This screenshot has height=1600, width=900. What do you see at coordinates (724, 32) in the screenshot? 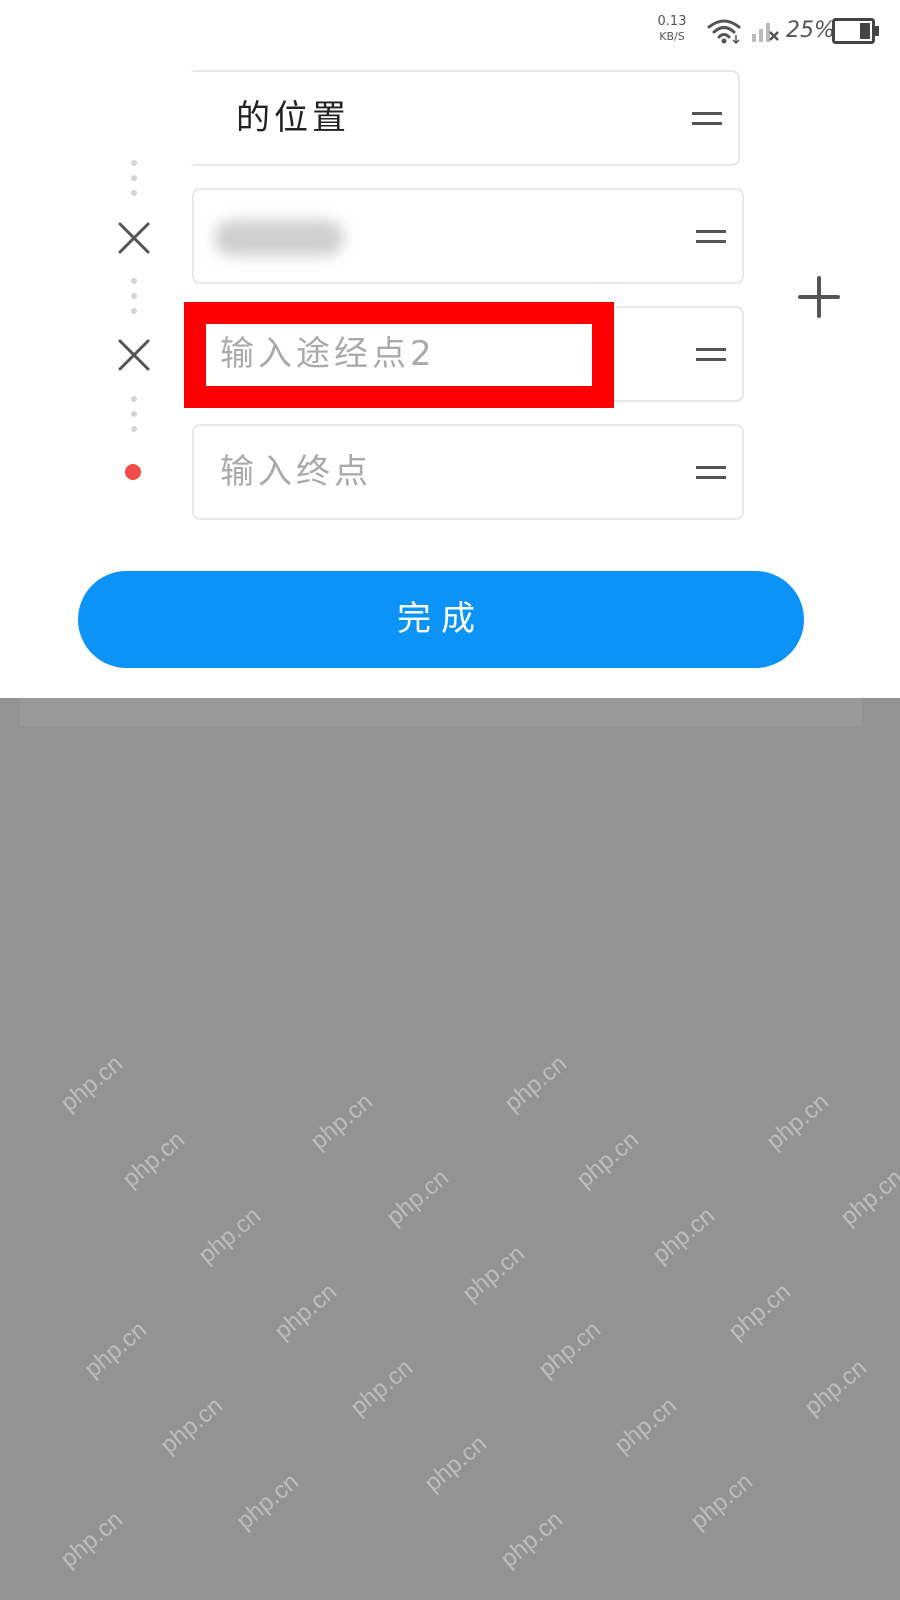
I see `wifi-icon` at bounding box center [724, 32].